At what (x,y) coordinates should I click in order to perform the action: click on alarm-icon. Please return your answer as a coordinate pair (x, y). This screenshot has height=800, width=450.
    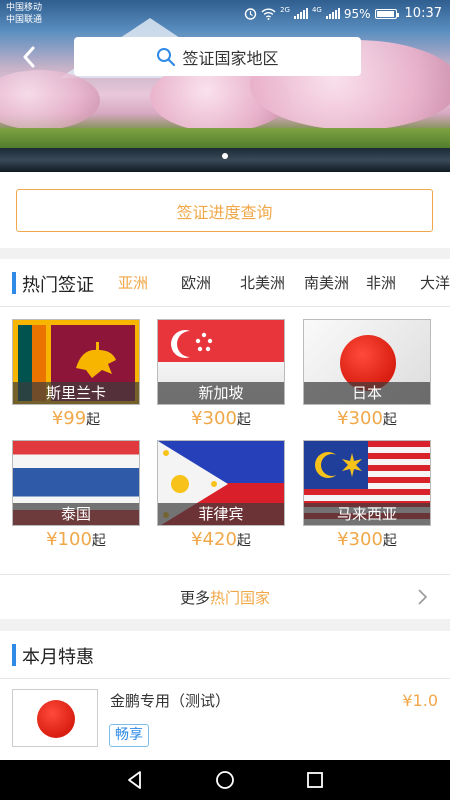
    Looking at the image, I should click on (250, 14).